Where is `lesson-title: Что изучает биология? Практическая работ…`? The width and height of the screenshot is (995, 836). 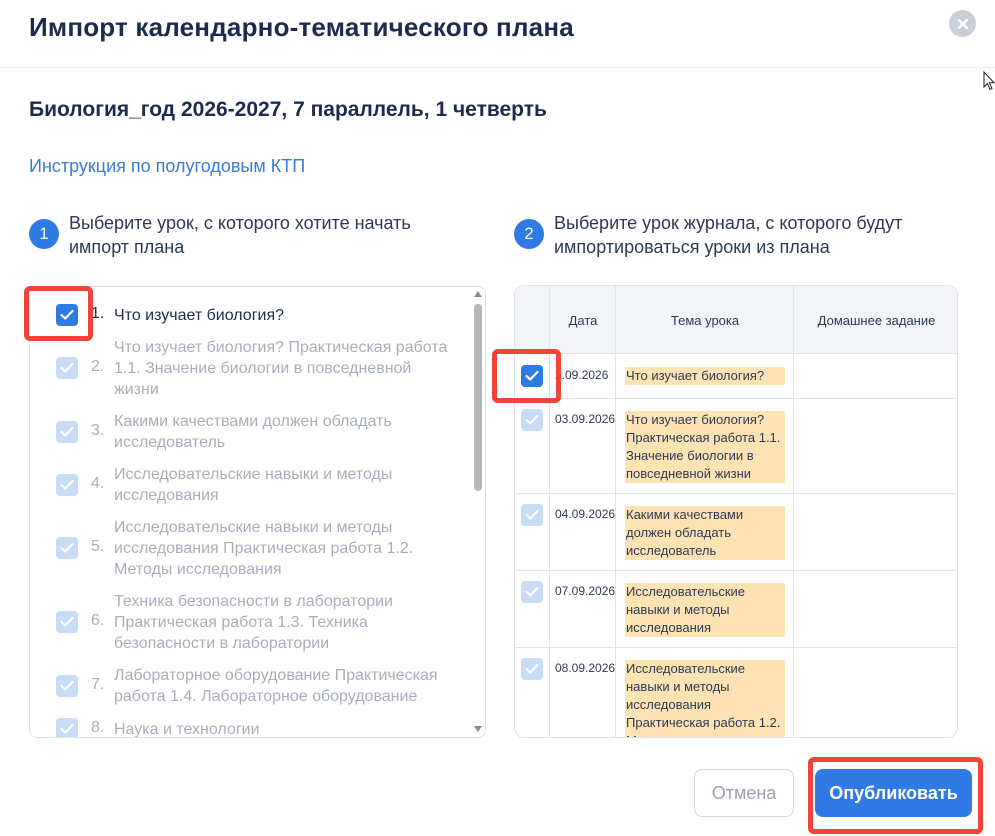 lesson-title: Что изучает биология? Практическая работ… is located at coordinates (281, 368).